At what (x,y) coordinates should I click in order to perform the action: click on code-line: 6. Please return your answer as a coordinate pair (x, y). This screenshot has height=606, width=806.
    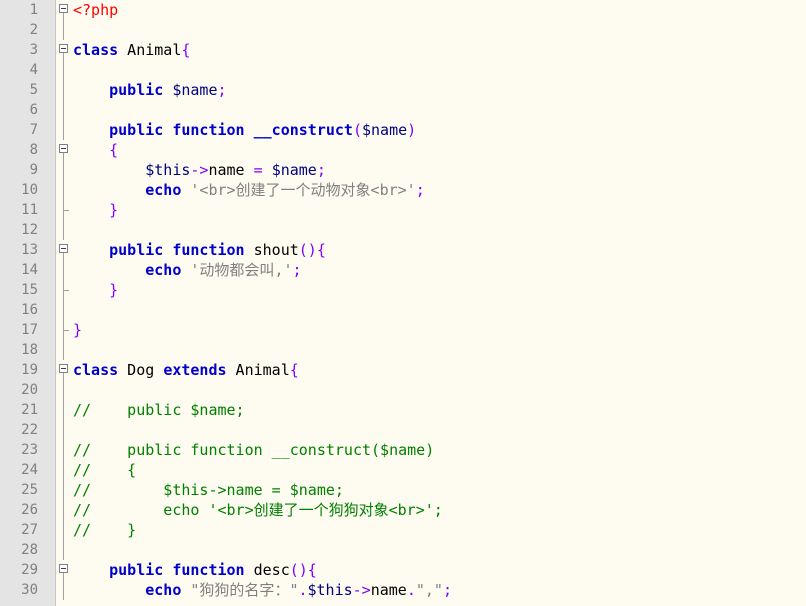
    Looking at the image, I should click on (403, 110).